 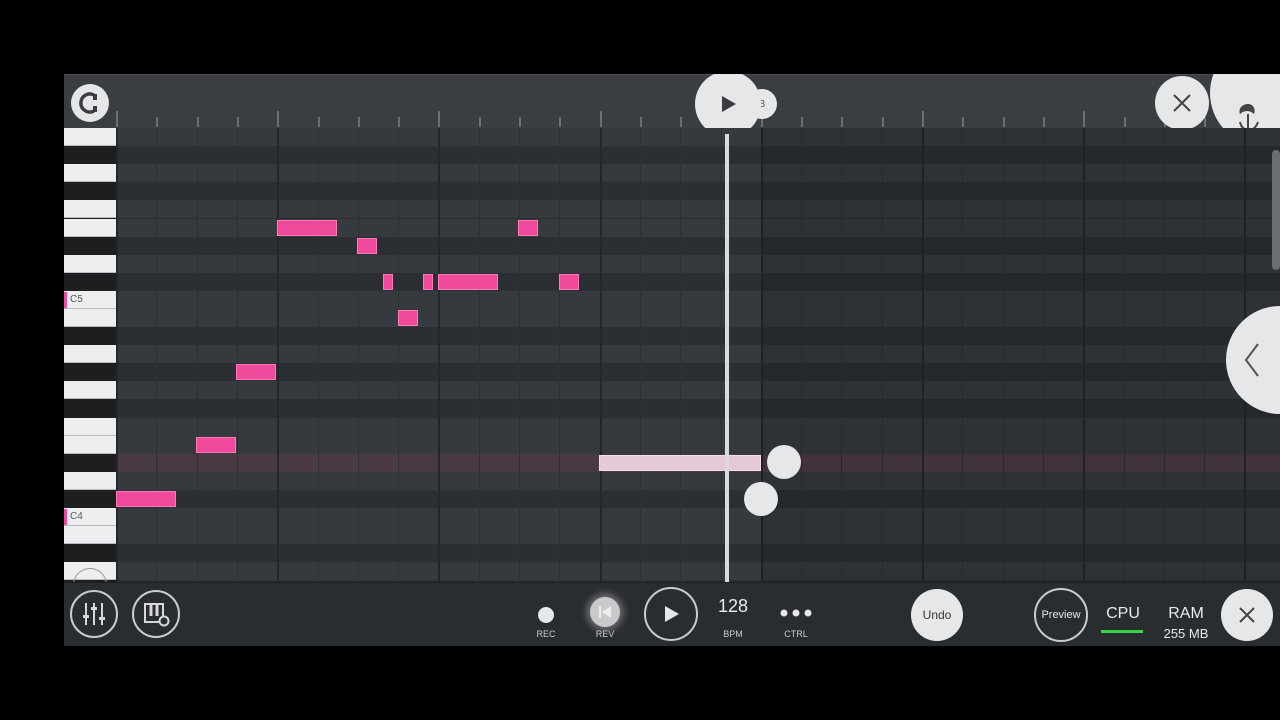 I want to click on ctrl-button, so click(x=796, y=613).